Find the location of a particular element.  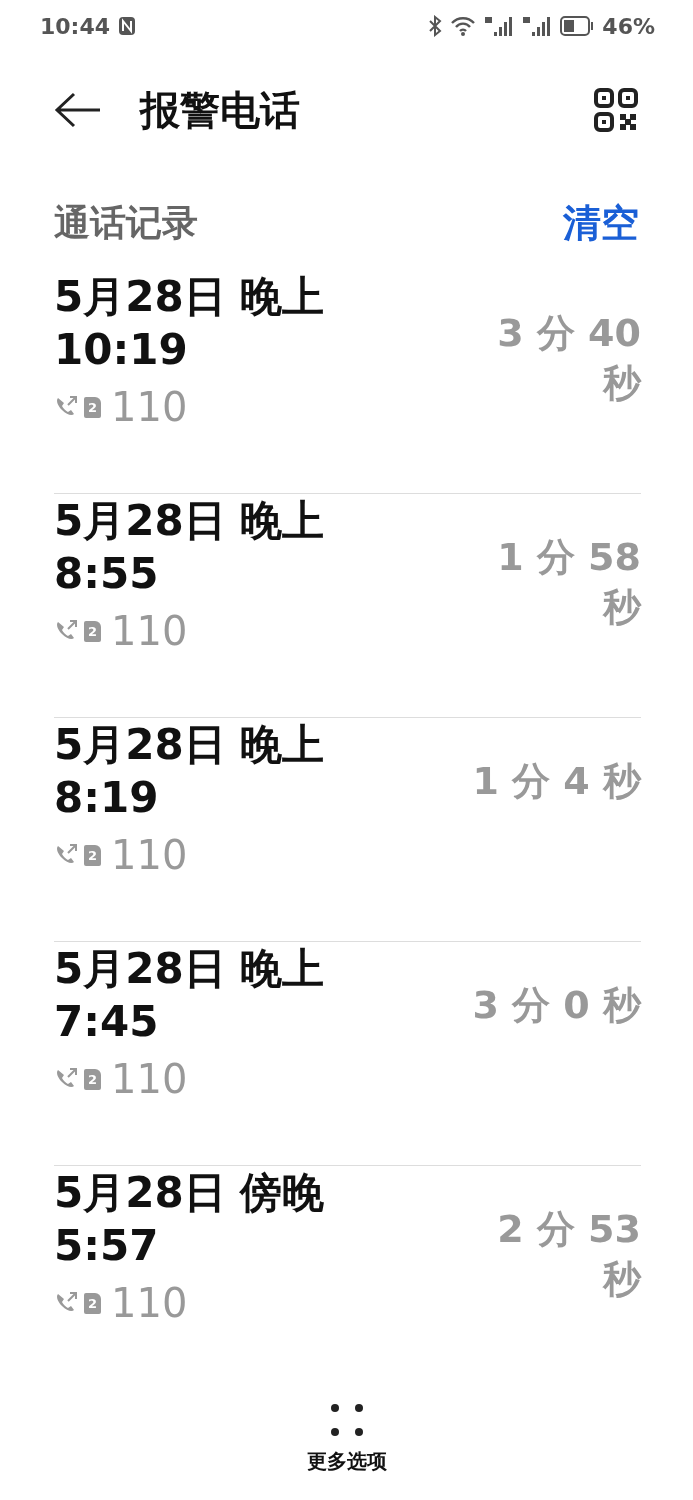

call-time: 8:19 is located at coordinates (107, 798).